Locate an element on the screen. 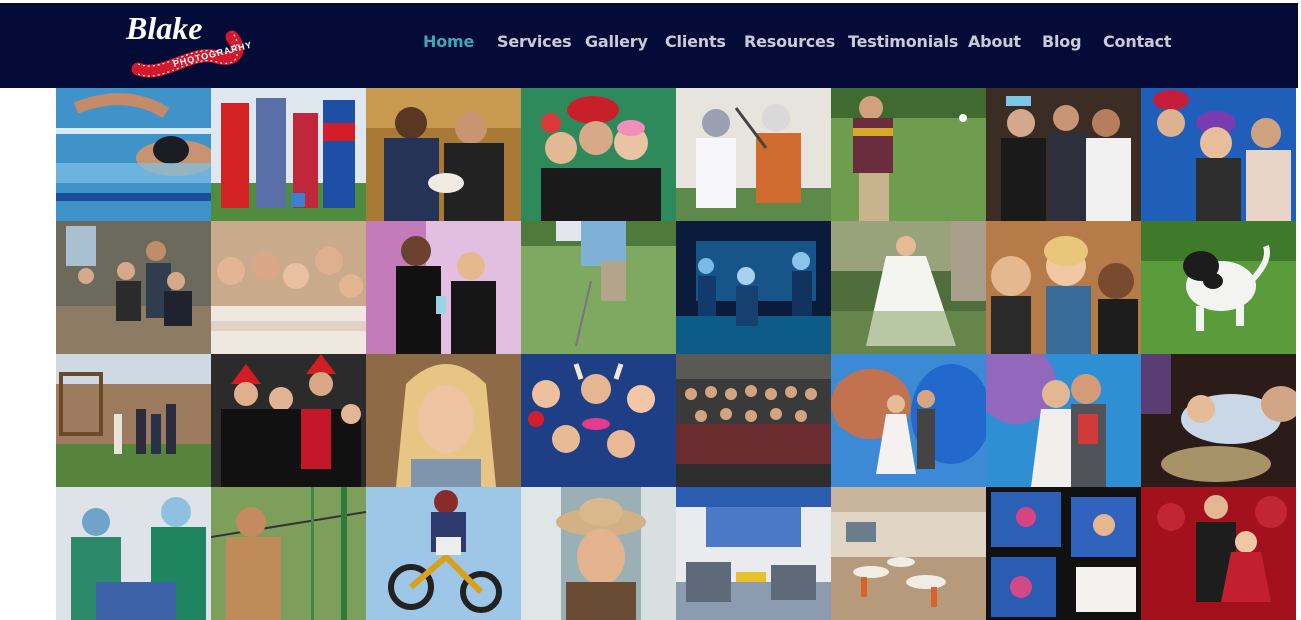 The height and width of the screenshot is (620, 1301). nav-blog: Blog is located at coordinates (1062, 41).